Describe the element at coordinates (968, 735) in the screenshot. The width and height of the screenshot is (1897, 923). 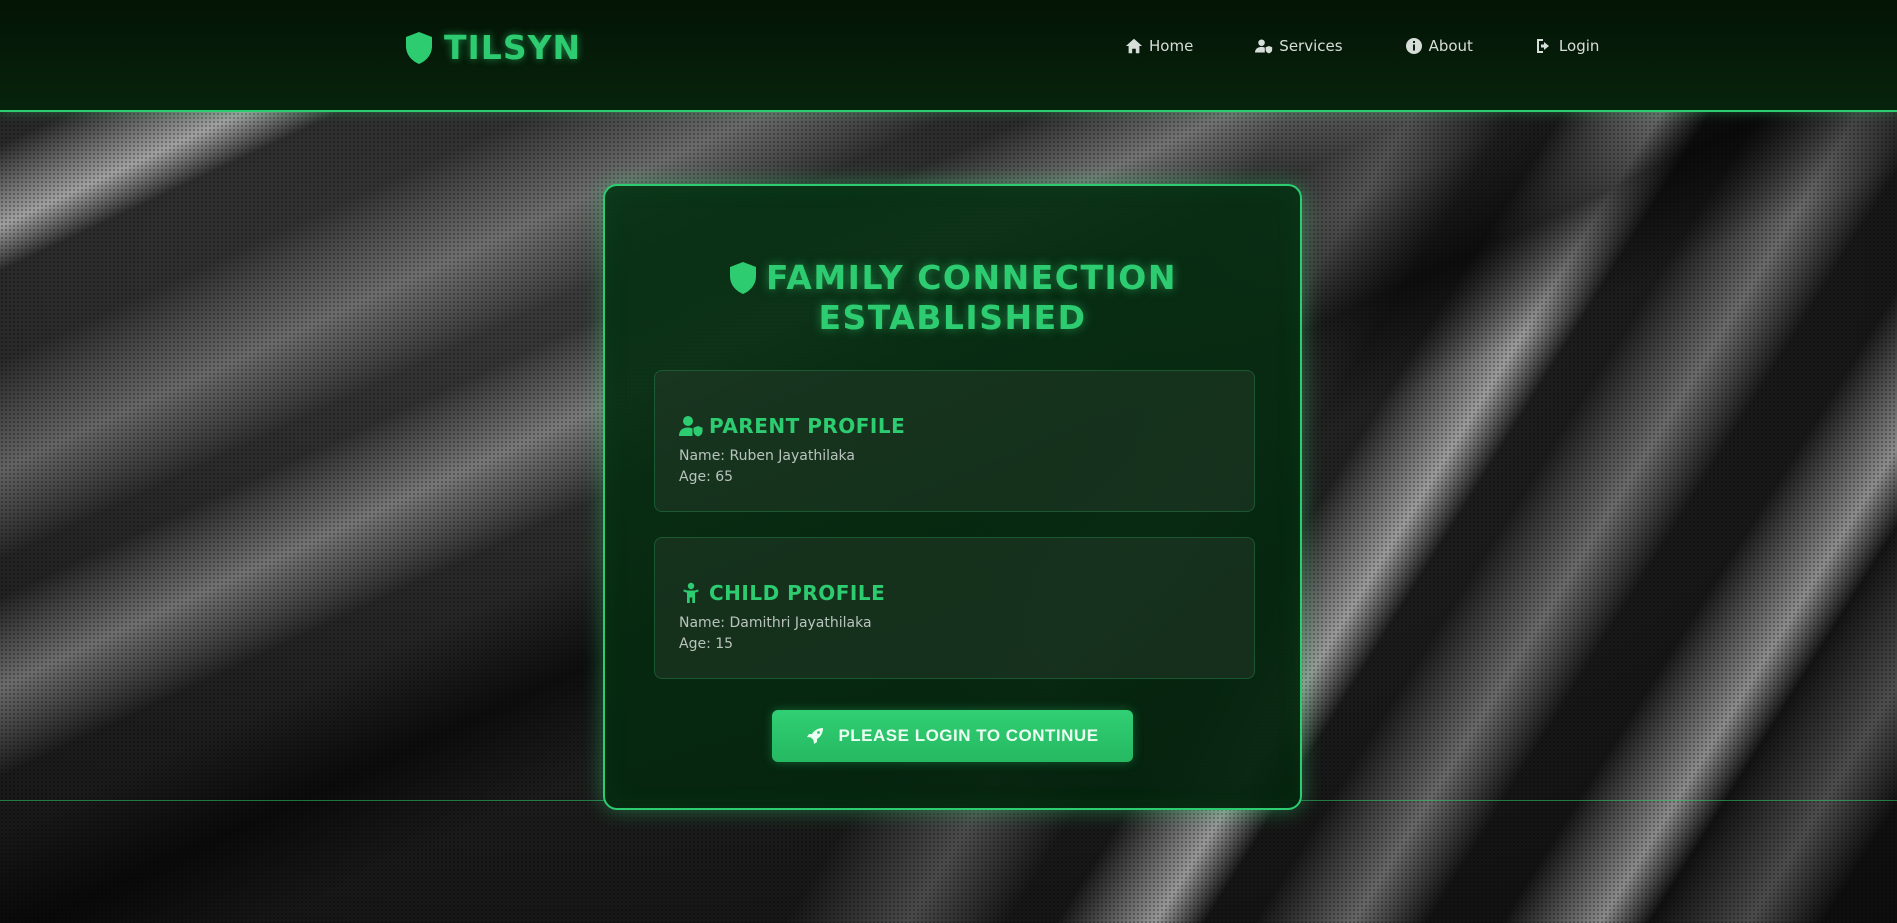
I see `login-continue-label: PLEASE LOGIN TO CONTINUE` at that location.